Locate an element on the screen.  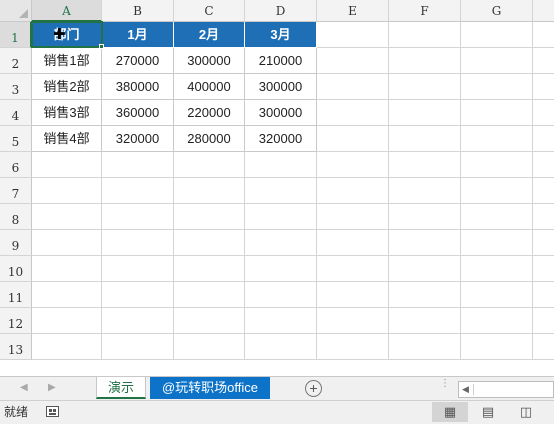
tab-split-dots: ⋮ is located at coordinates (445, 388).